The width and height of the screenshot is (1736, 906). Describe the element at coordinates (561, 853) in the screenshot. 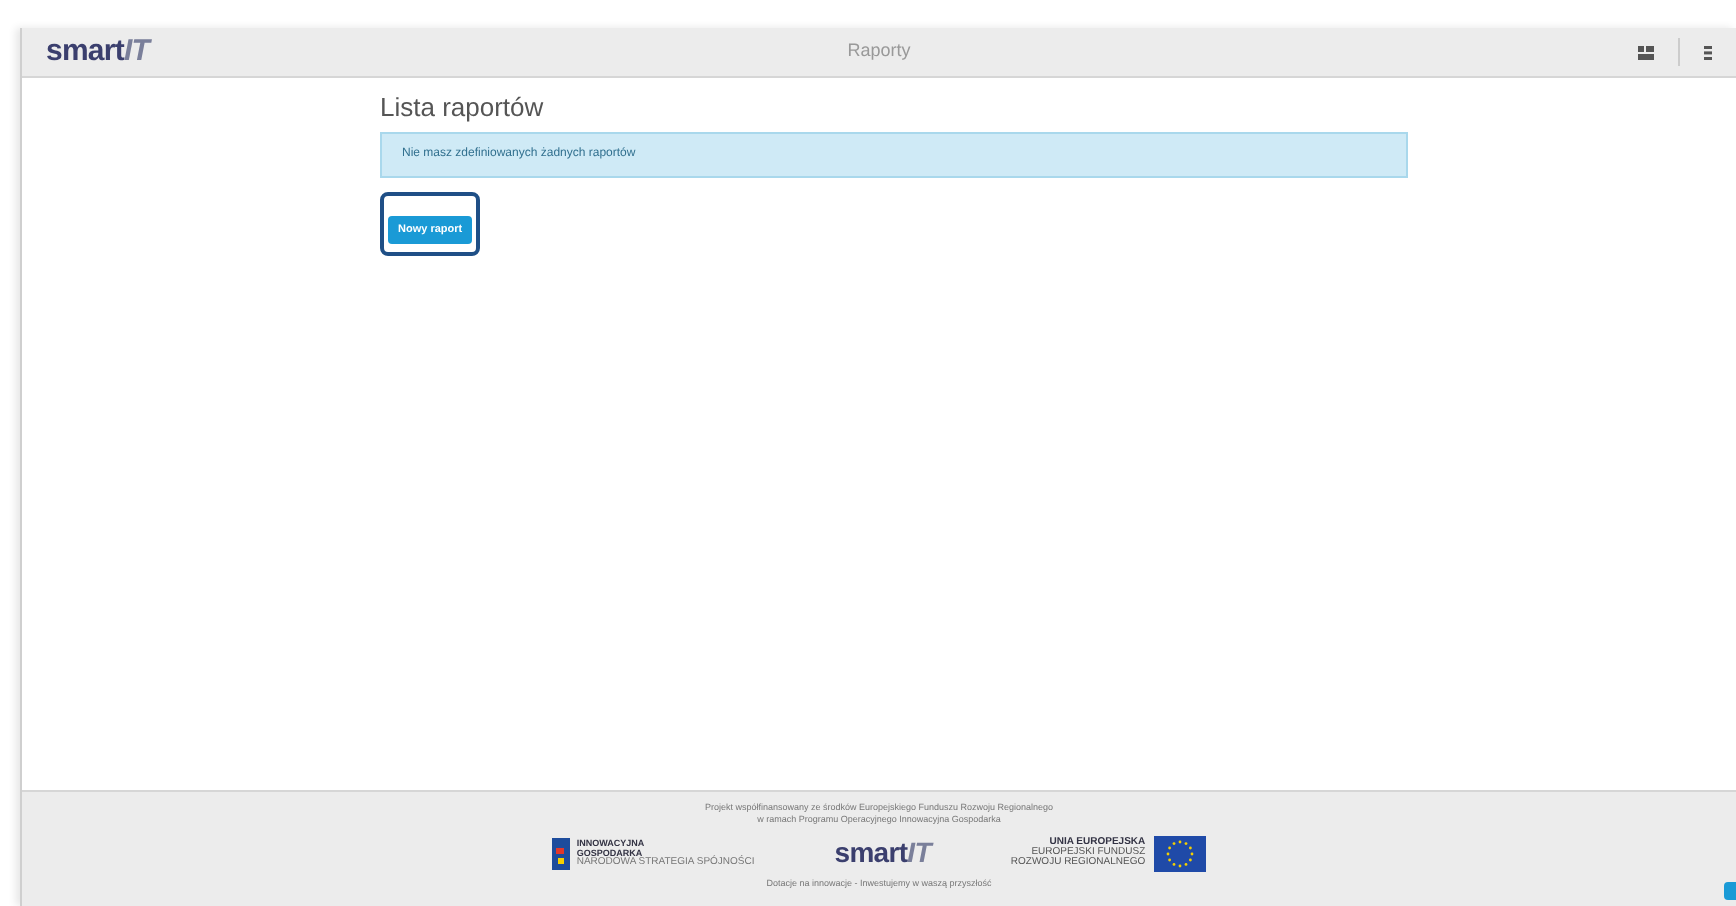

I see `flag-icon` at that location.